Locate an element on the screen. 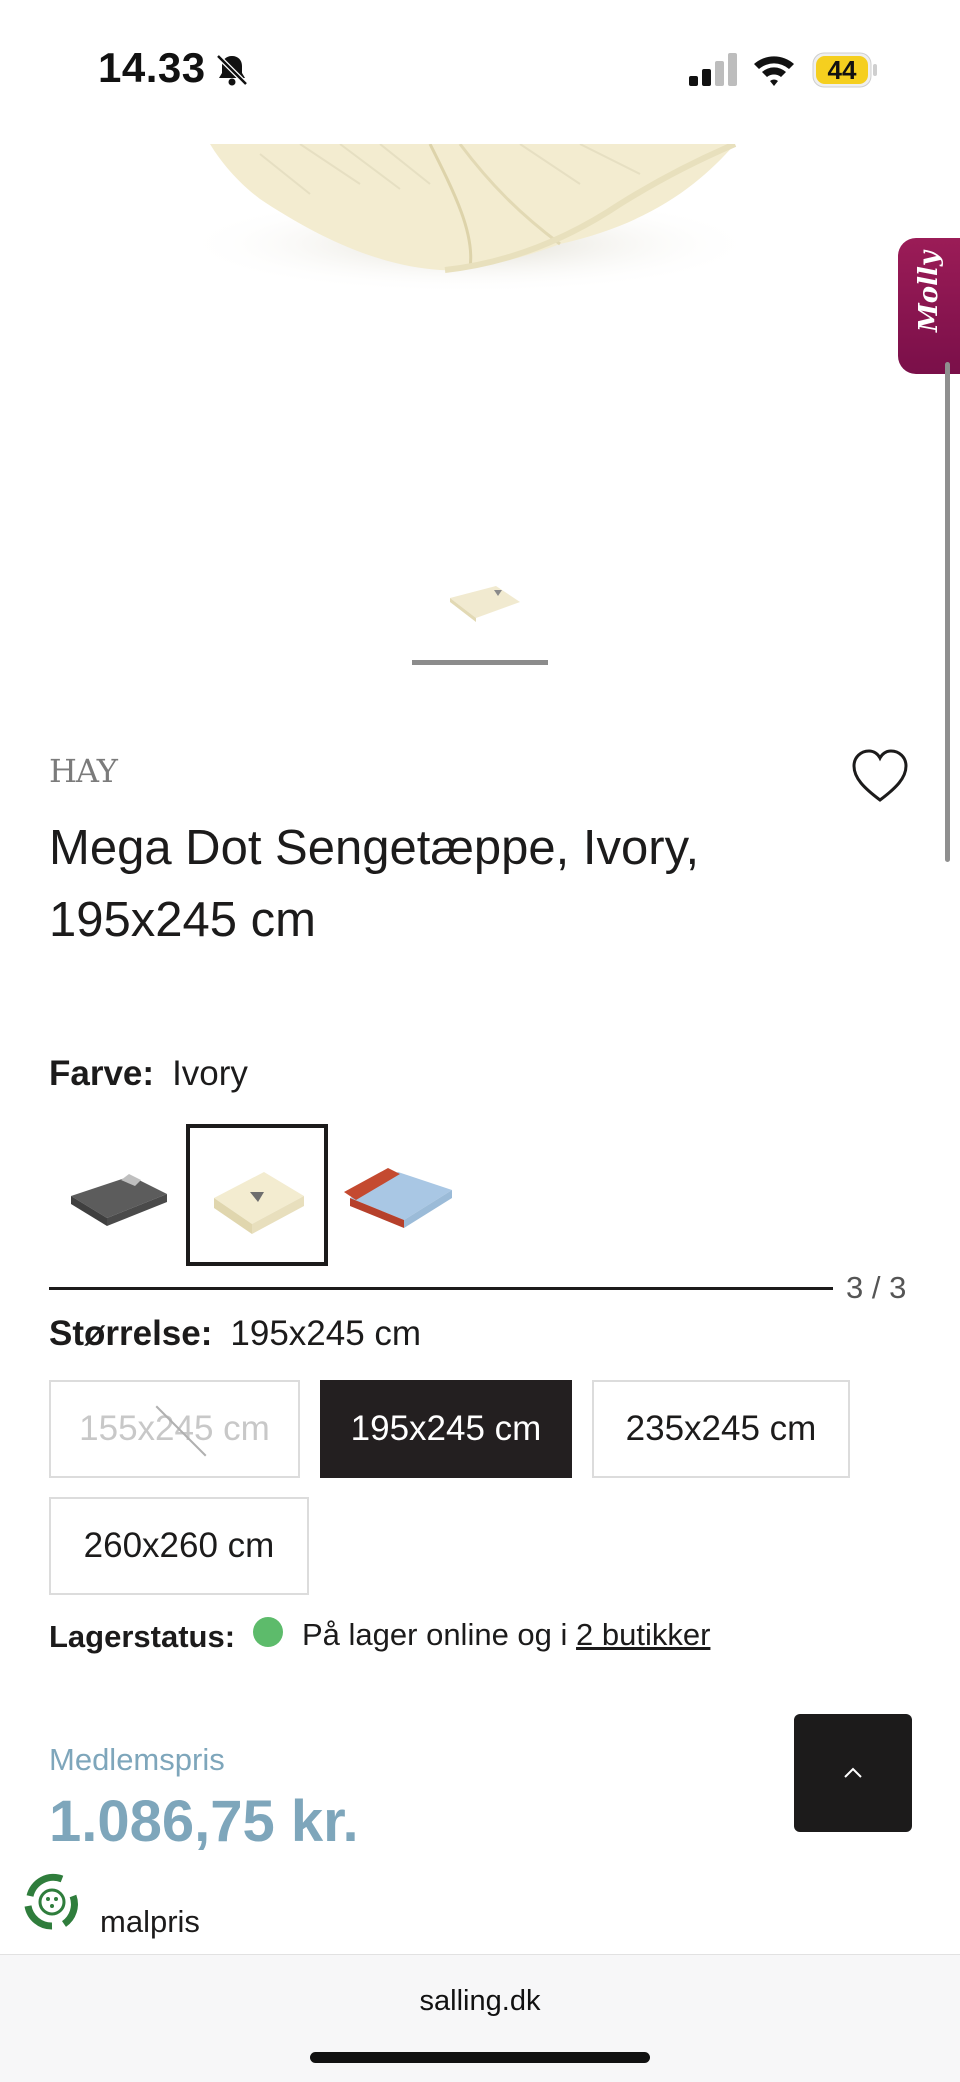 The height and width of the screenshot is (2082, 960). scrollbar is located at coordinates (947, 612).